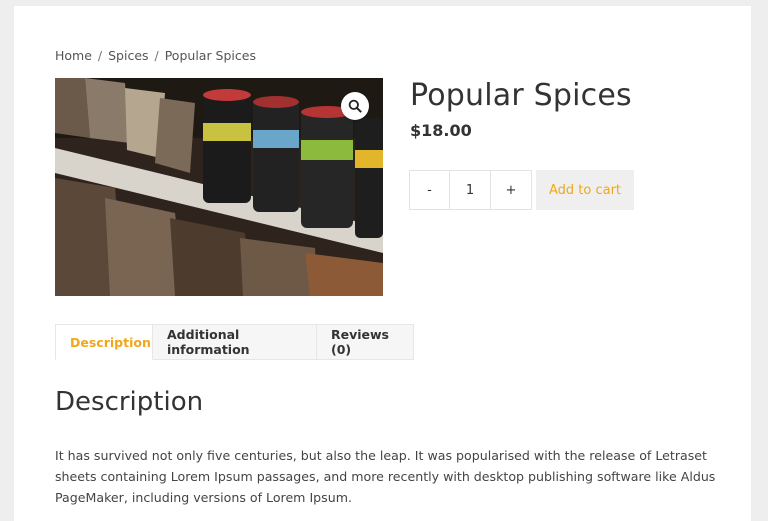 The image size is (768, 521). I want to click on breadcrumb: Home / Spices / Popular Spices, so click(155, 55).